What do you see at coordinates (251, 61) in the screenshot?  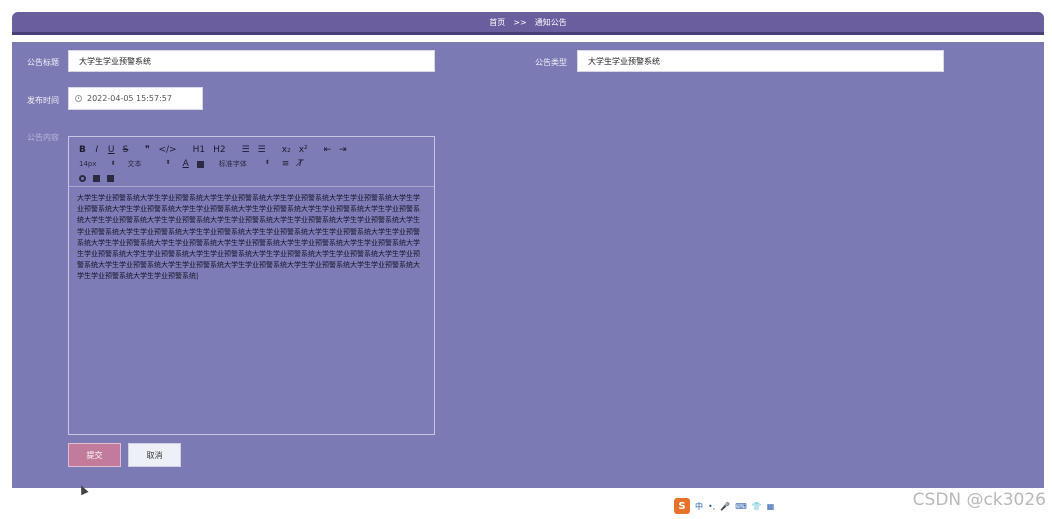 I see `title-input: 大学生学业预警系统` at bounding box center [251, 61].